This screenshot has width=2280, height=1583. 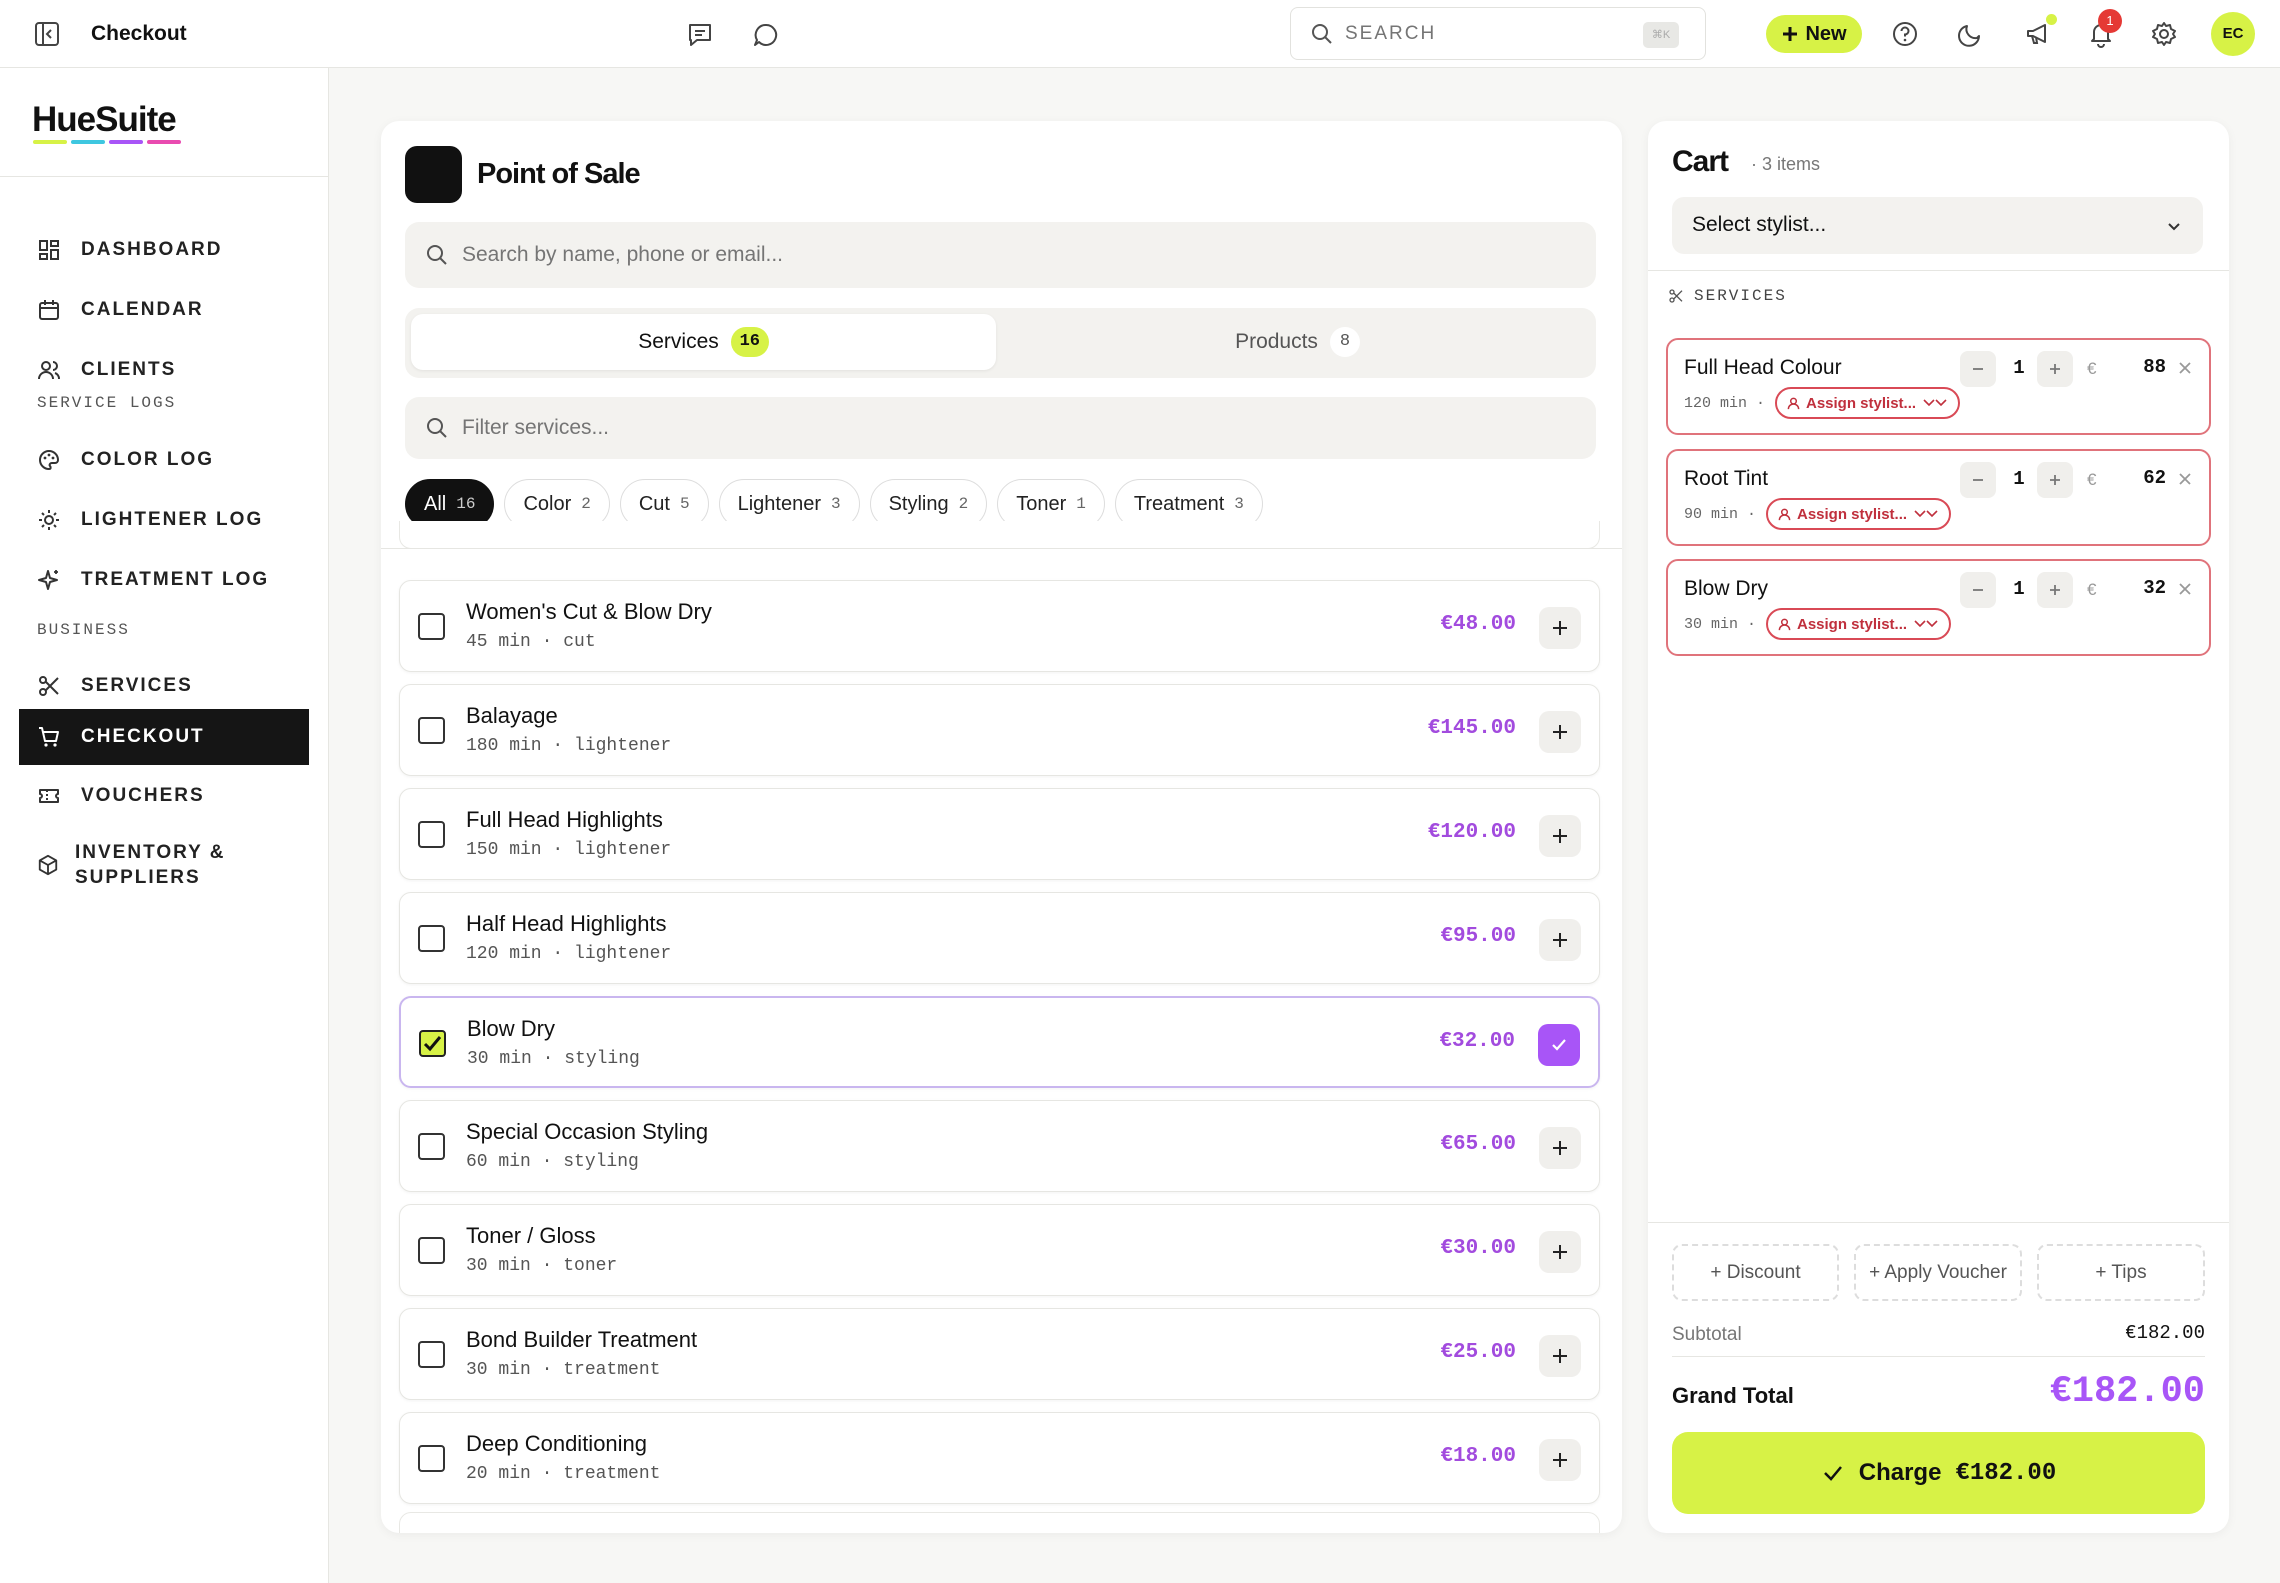 I want to click on logo-bar-purple, so click(x=126, y=142).